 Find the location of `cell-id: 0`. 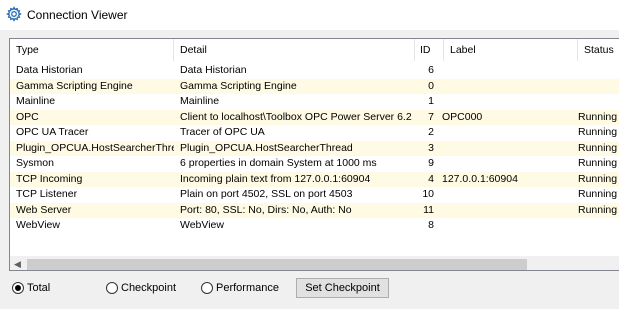

cell-id: 0 is located at coordinates (431, 85).